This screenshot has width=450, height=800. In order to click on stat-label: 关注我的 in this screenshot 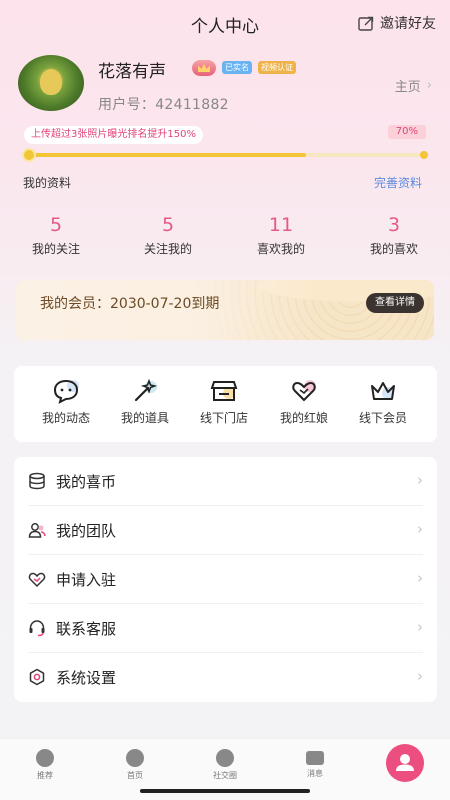, I will do `click(167, 249)`.